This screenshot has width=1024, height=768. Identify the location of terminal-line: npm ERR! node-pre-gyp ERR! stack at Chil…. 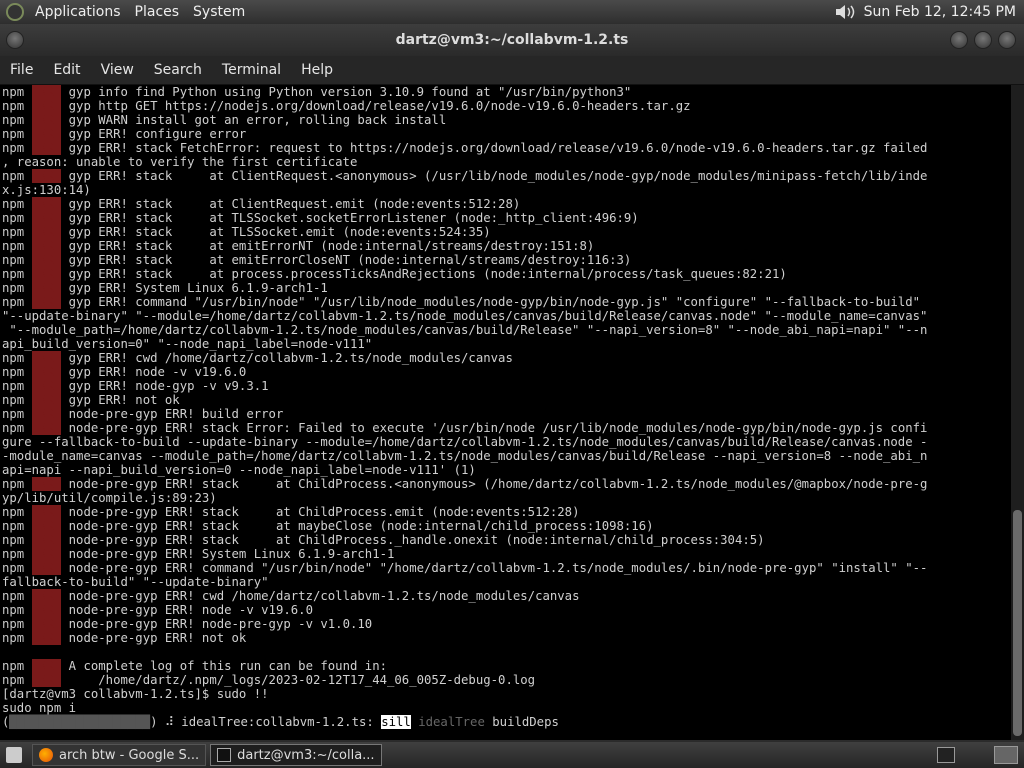
(506, 540).